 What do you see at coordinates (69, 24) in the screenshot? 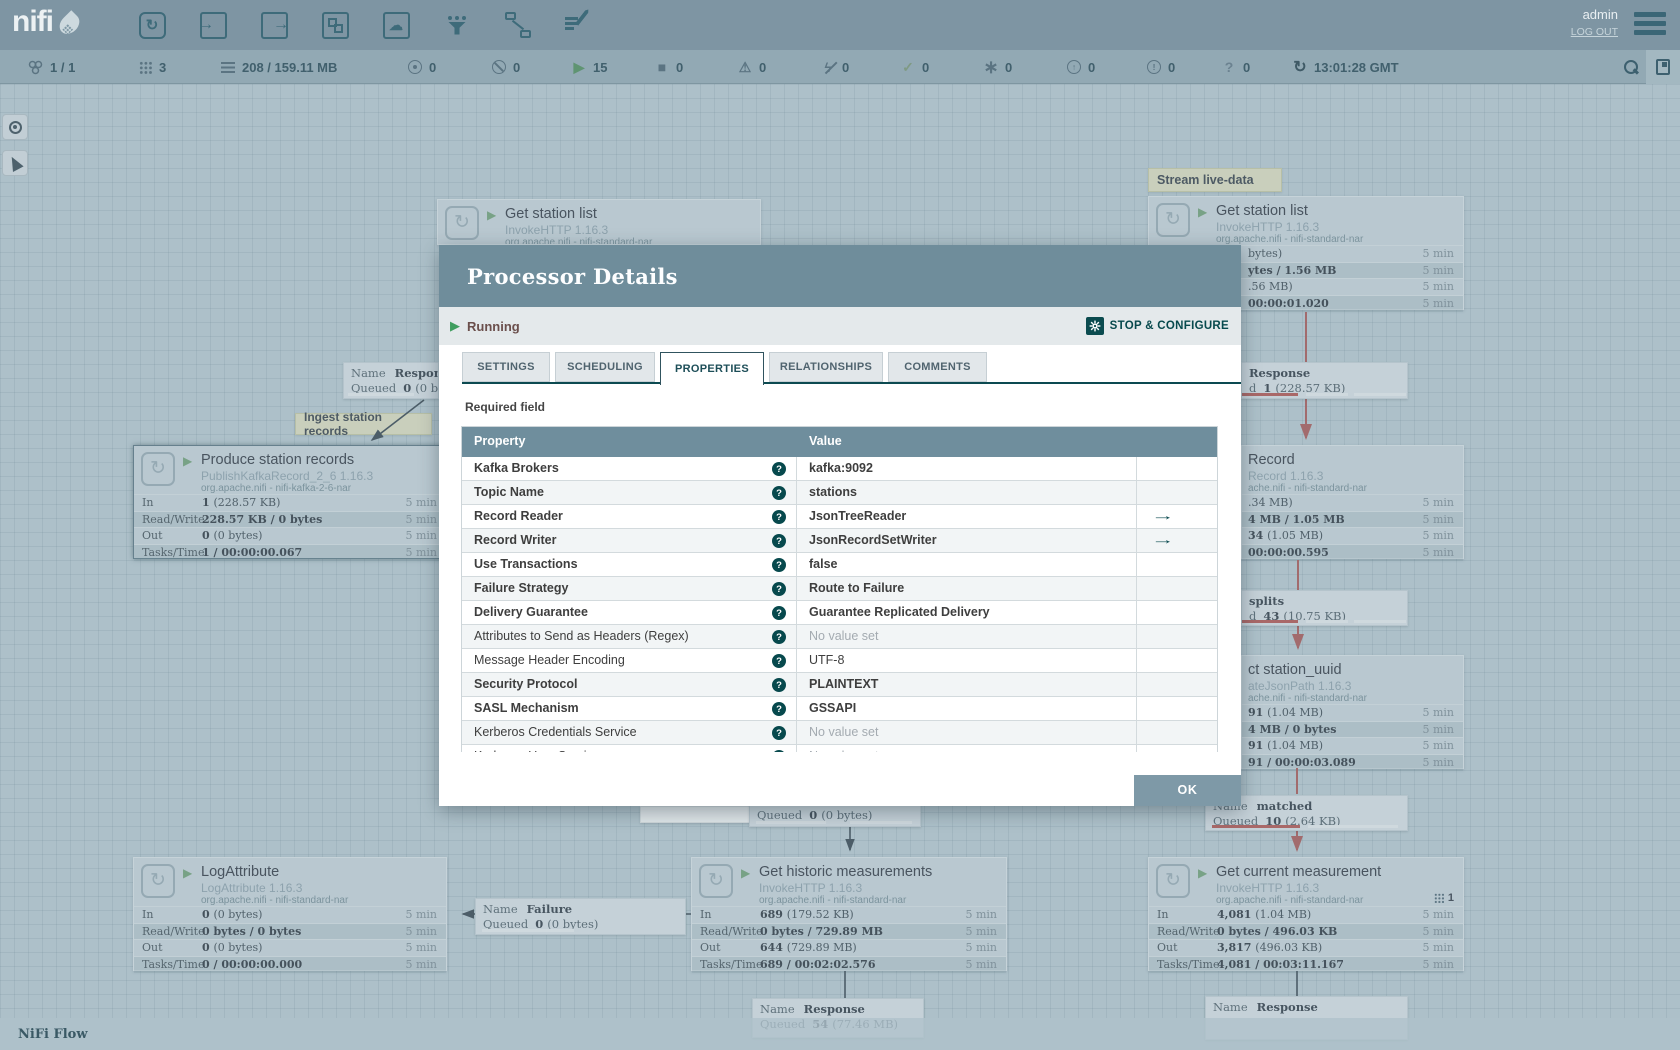
I see `nifi-drop-icon` at bounding box center [69, 24].